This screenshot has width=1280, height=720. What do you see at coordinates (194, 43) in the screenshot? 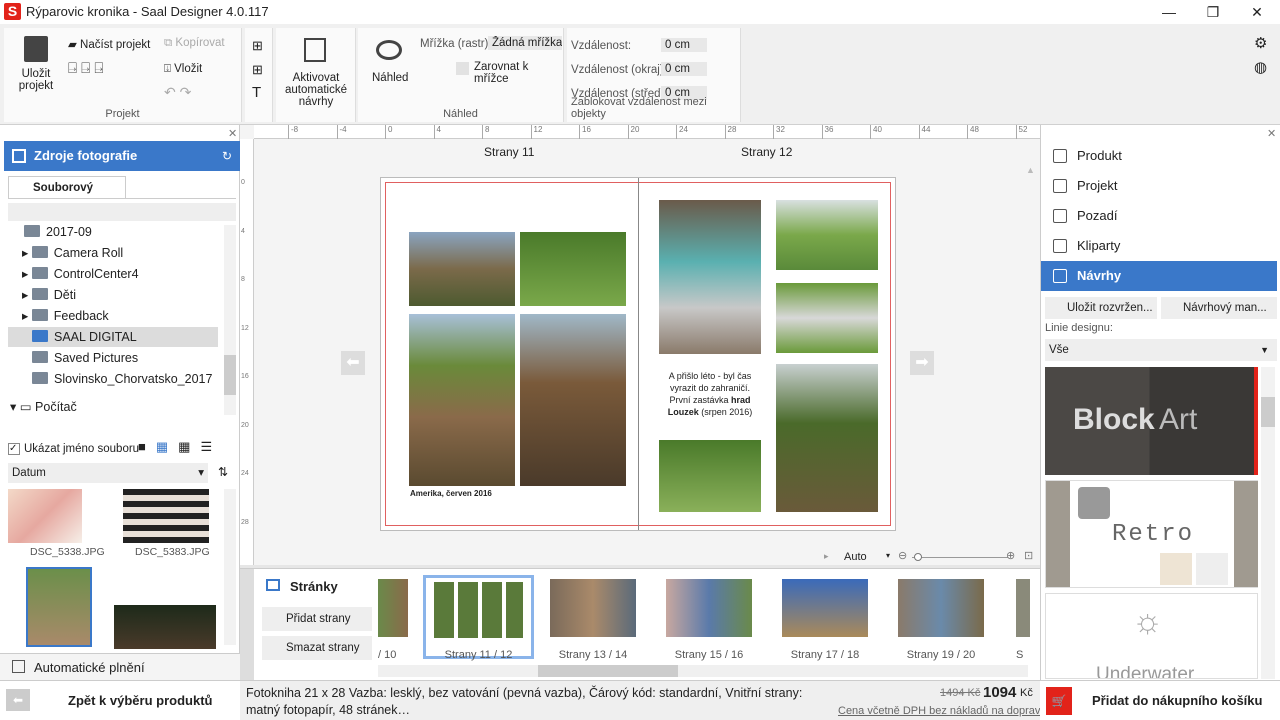
I see `copy-button: ⧉ Kopírovat` at bounding box center [194, 43].